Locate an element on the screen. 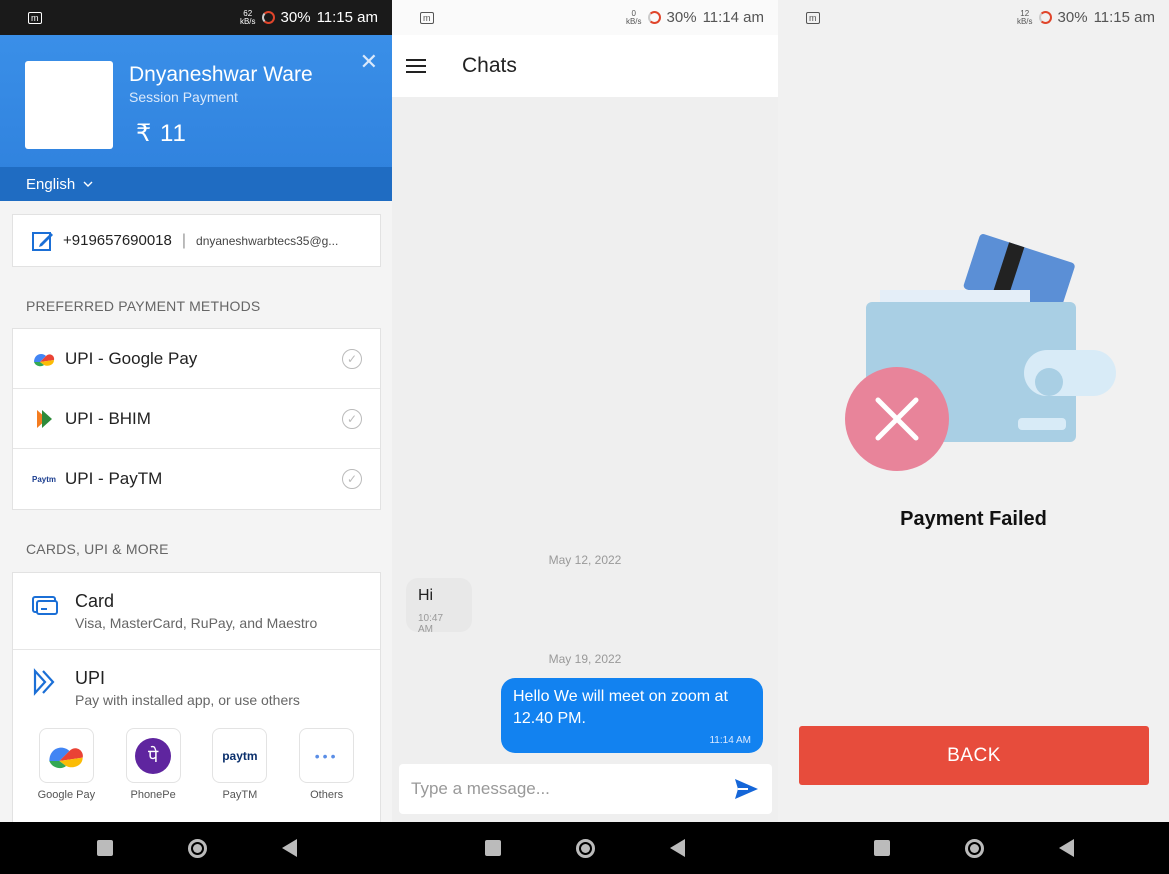 The height and width of the screenshot is (874, 1169). bhim-icon is located at coordinates (44, 419).